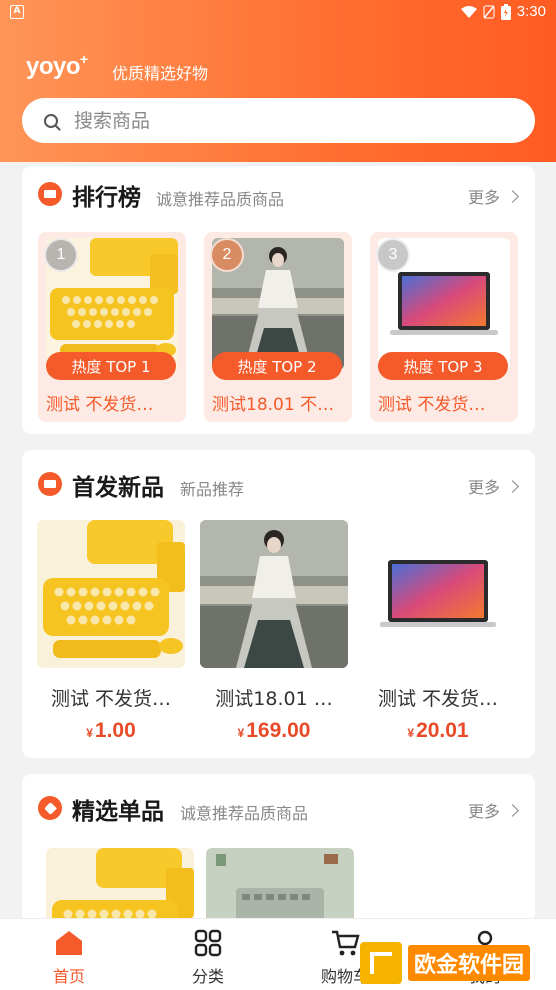 This screenshot has height=990, width=556. I want to click on section-title: 首发新品, so click(118, 488).